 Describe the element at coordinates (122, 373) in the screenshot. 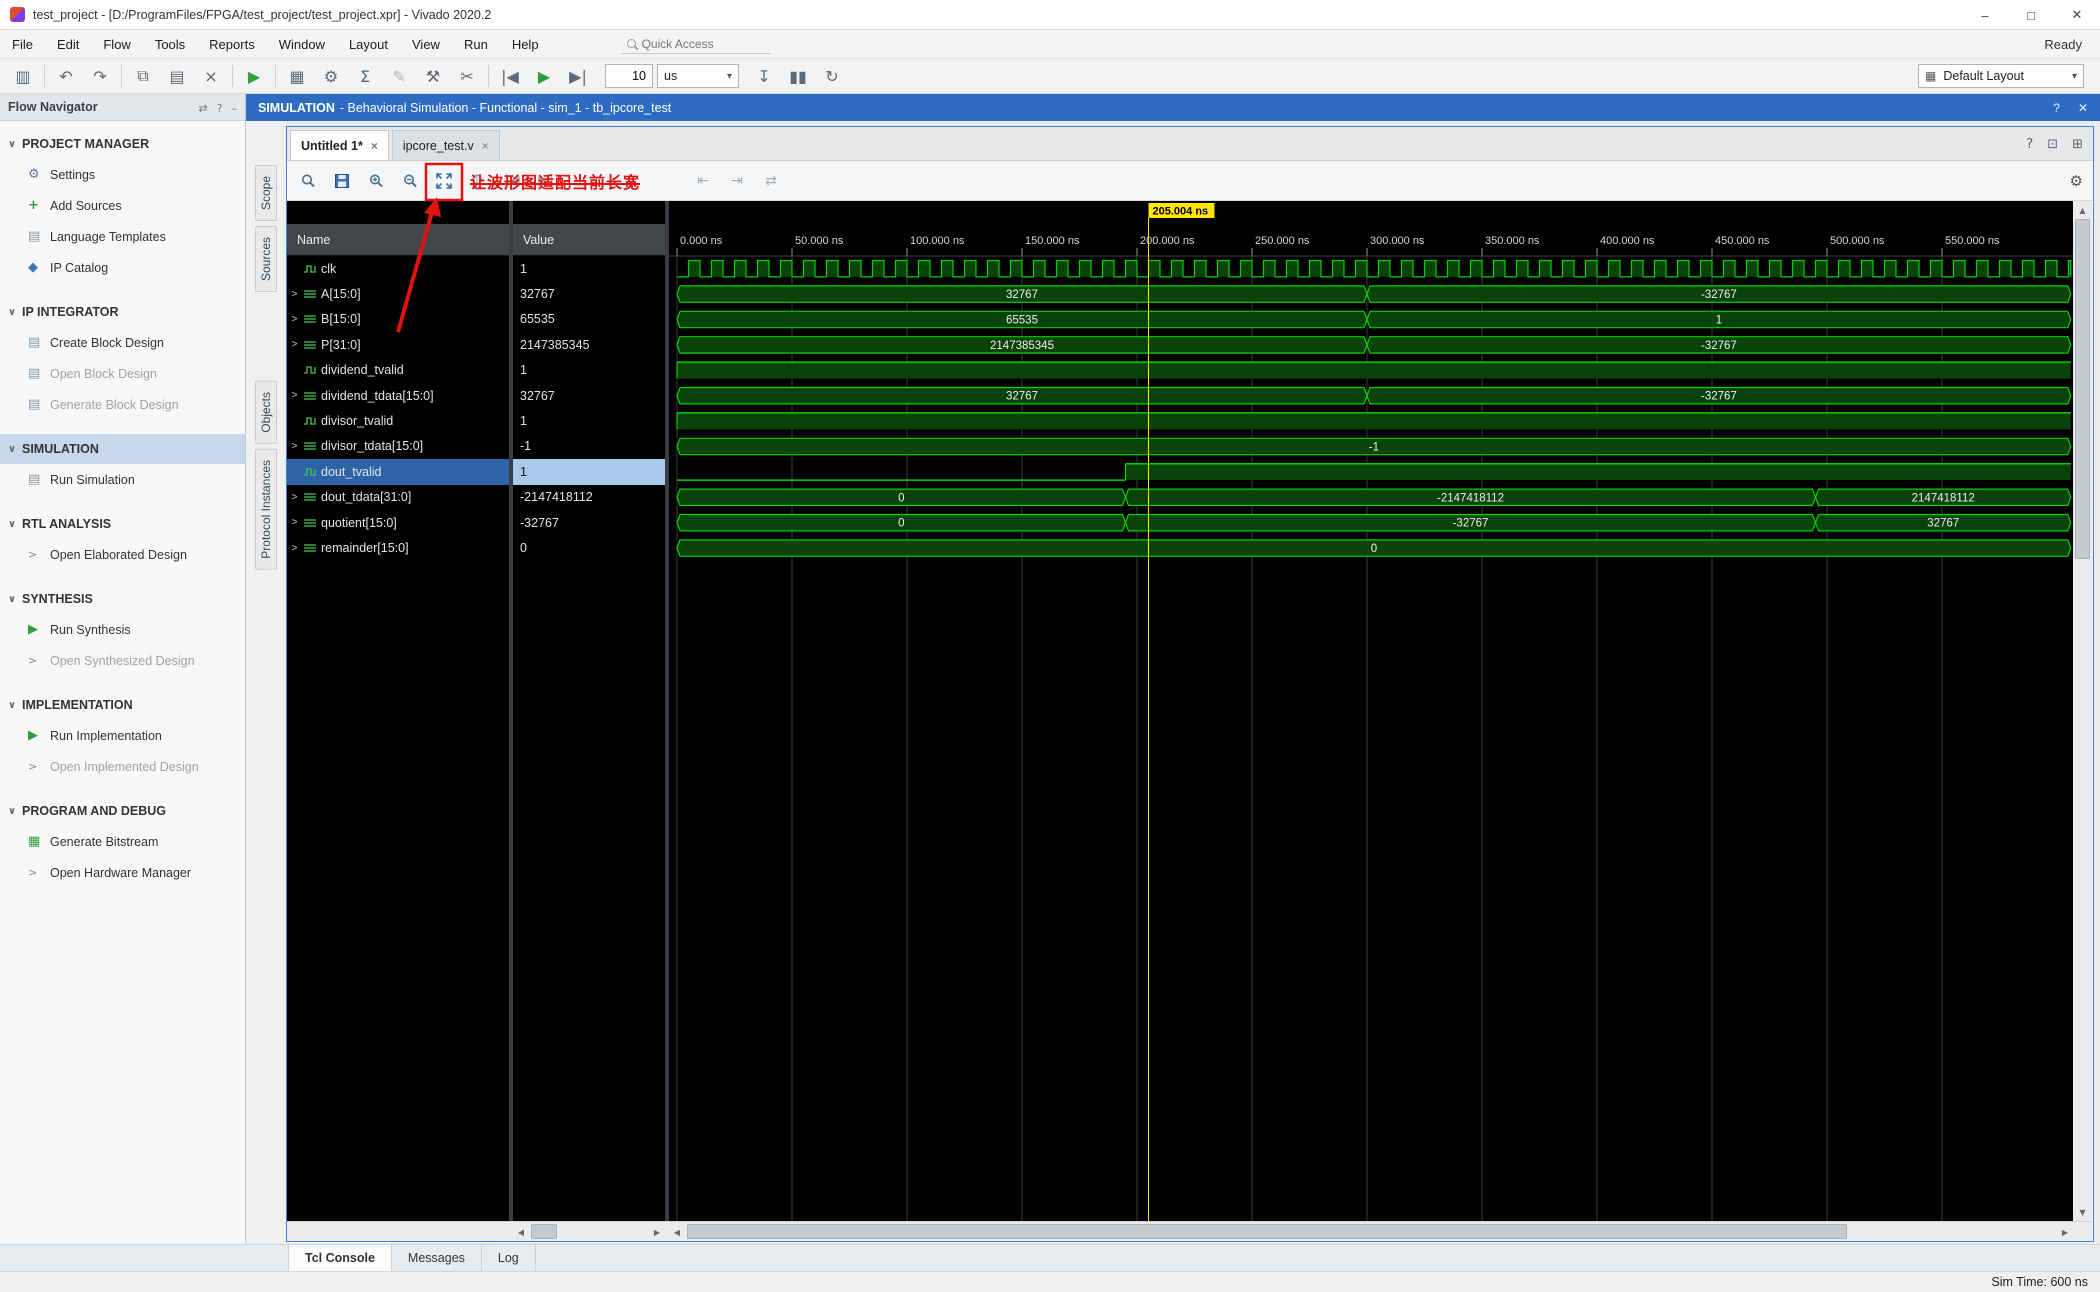

I see `nav-item-open-block-design: ▤ Open Block Design` at that location.